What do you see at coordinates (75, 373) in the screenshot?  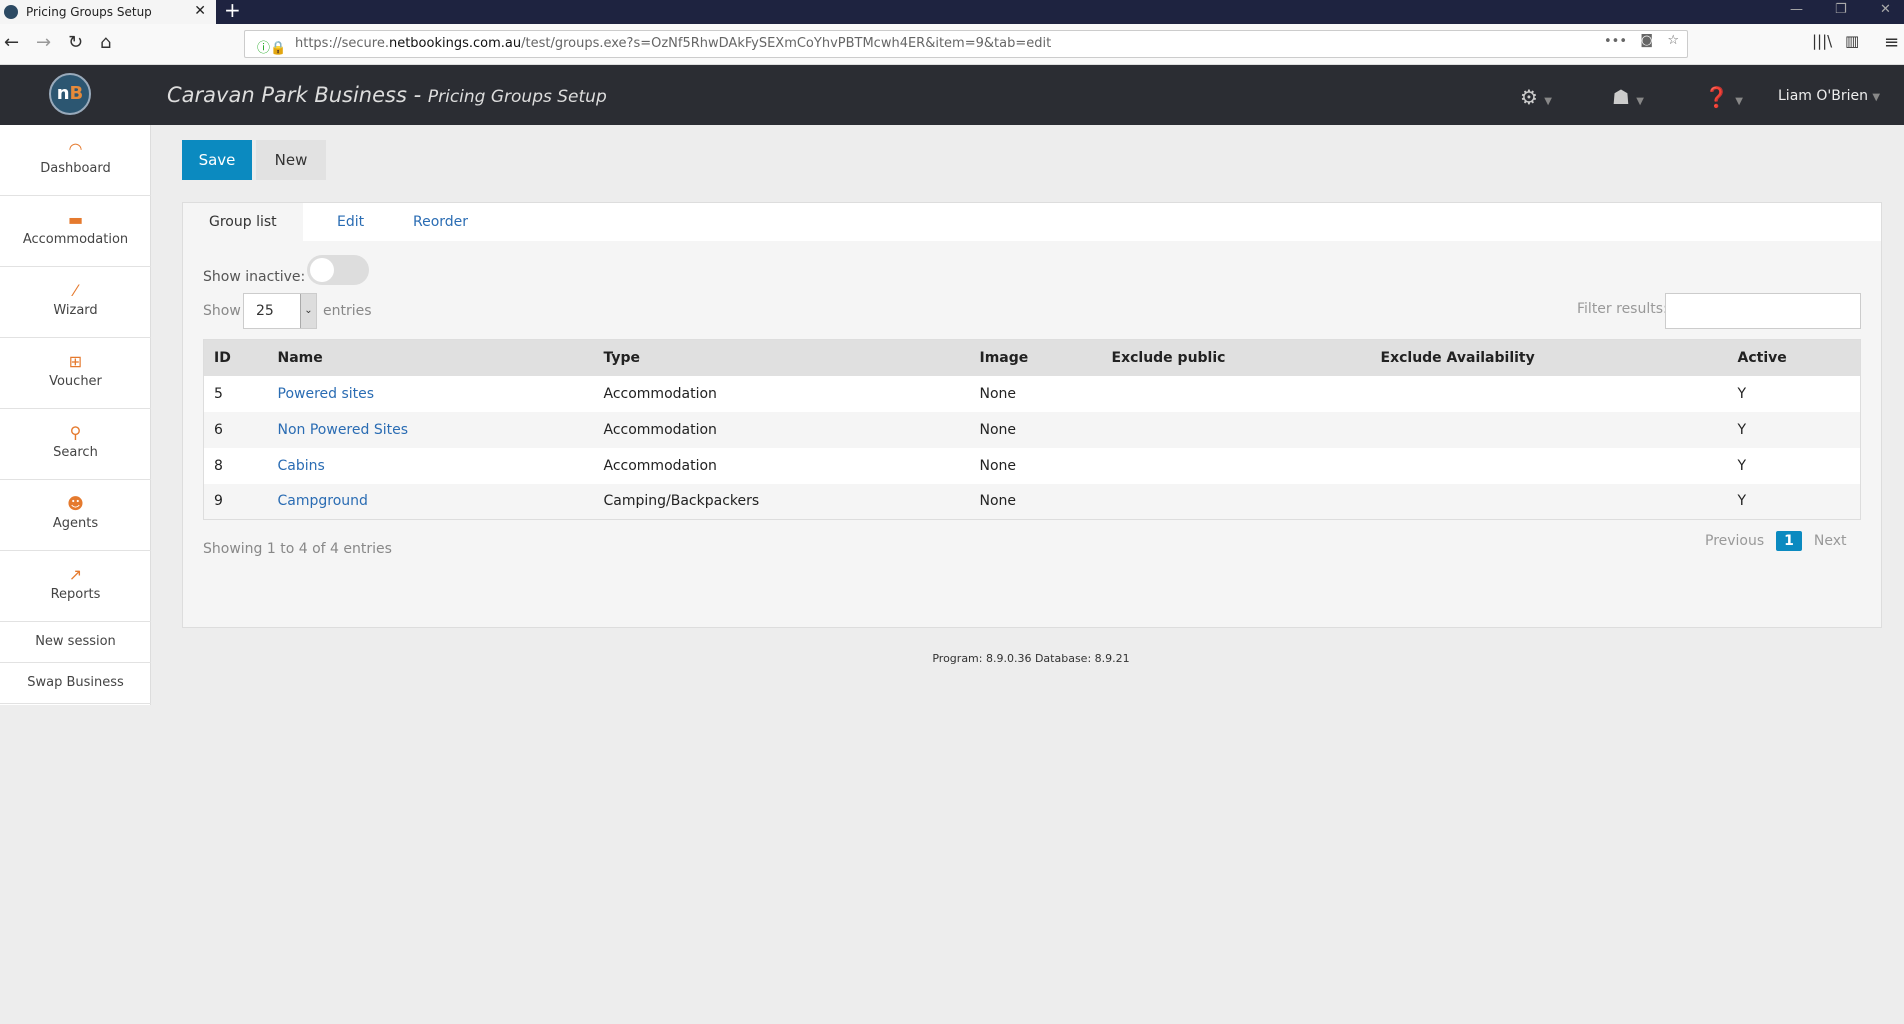 I see `sidebar-item-voucher: ⊞ Voucher` at bounding box center [75, 373].